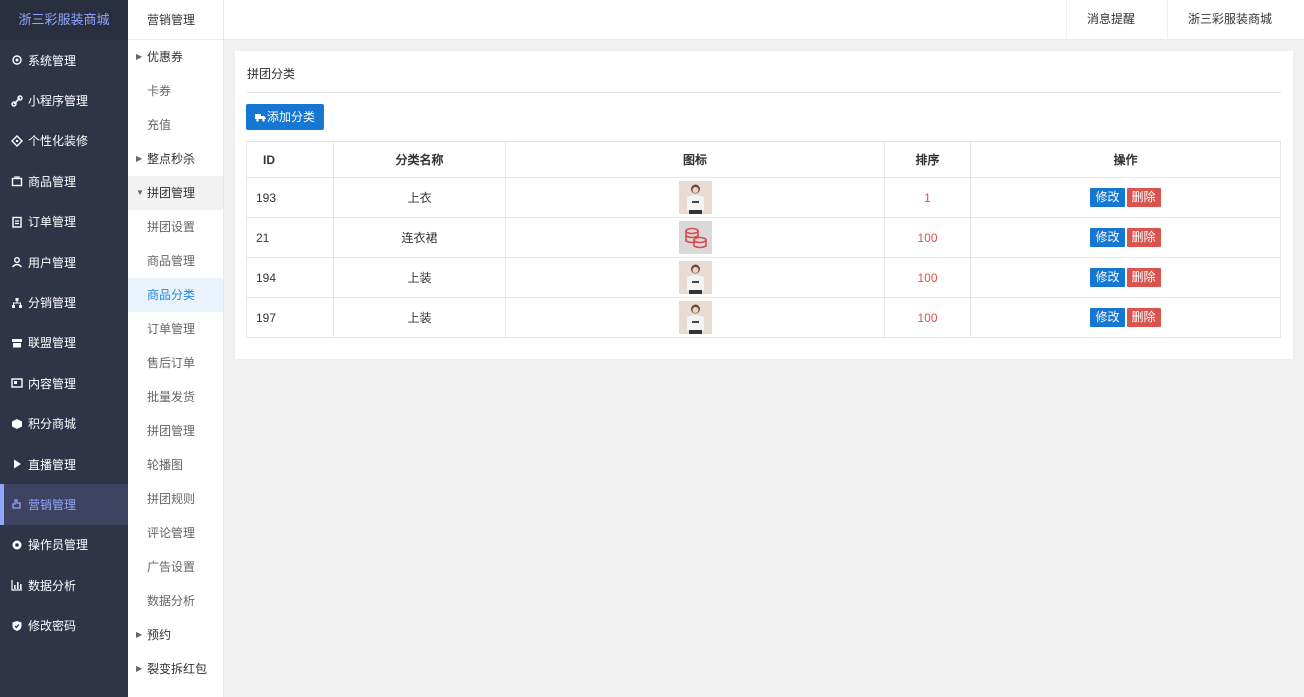 The width and height of the screenshot is (1304, 697). Describe the element at coordinates (159, 635) in the screenshot. I see `sub-group-label: 预约` at that location.